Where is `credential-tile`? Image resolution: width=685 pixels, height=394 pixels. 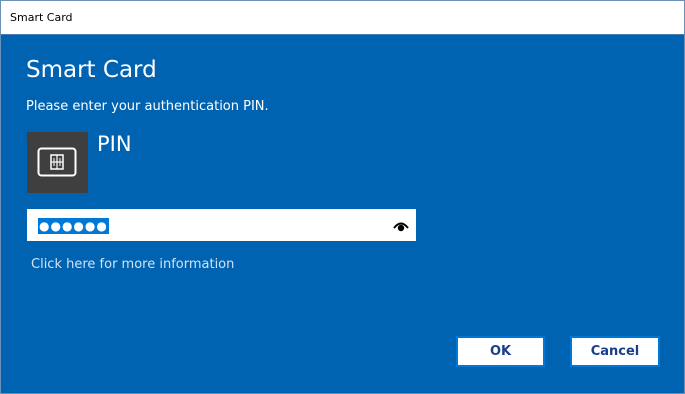
credential-tile is located at coordinates (57, 162).